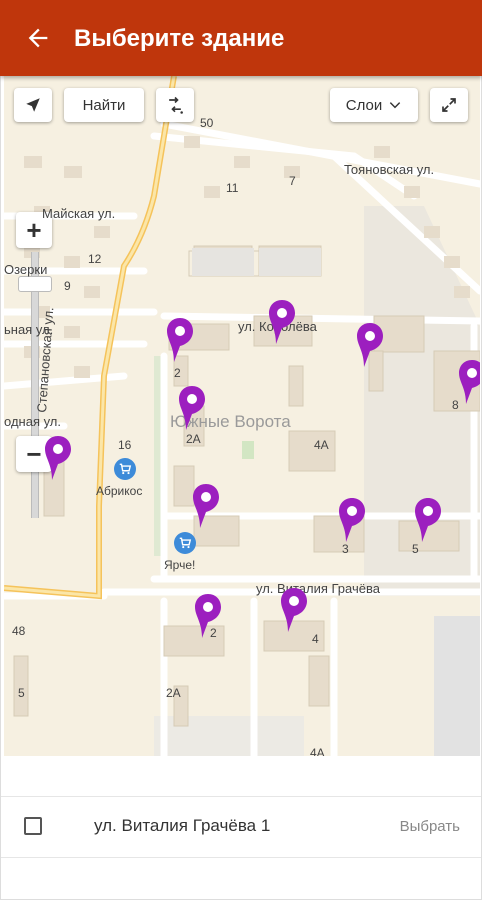 The image size is (482, 900). I want to click on zoom-slider-thumb, so click(35, 284).